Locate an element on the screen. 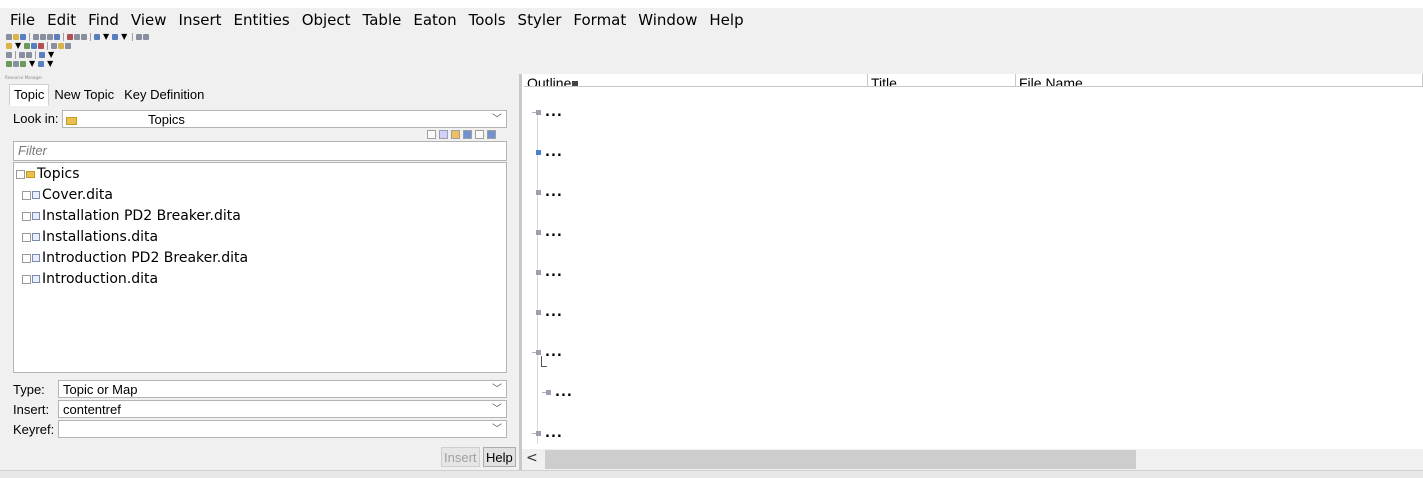 The height and width of the screenshot is (478, 1423). details-icon is located at coordinates (467, 134).